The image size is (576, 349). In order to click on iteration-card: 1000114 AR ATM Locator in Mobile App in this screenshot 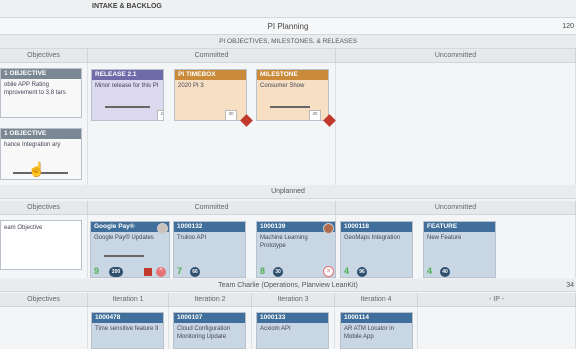, I will do `click(376, 330)`.